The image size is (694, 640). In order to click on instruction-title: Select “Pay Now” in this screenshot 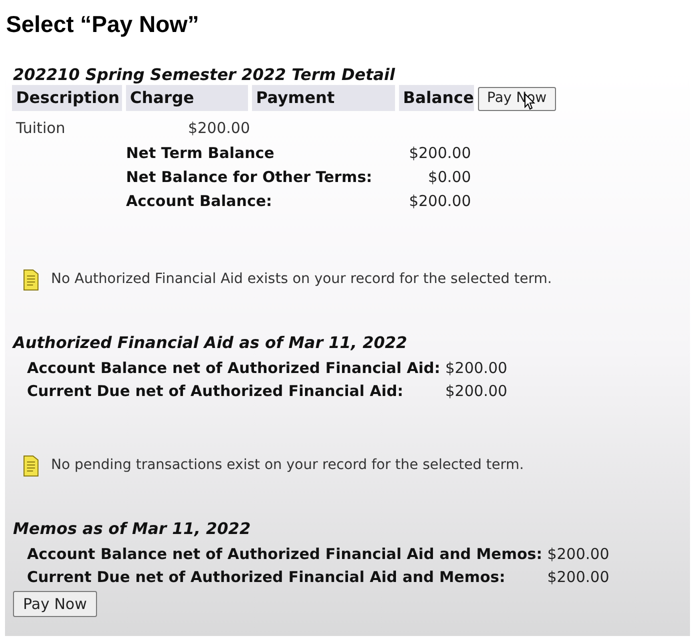, I will do `click(102, 24)`.